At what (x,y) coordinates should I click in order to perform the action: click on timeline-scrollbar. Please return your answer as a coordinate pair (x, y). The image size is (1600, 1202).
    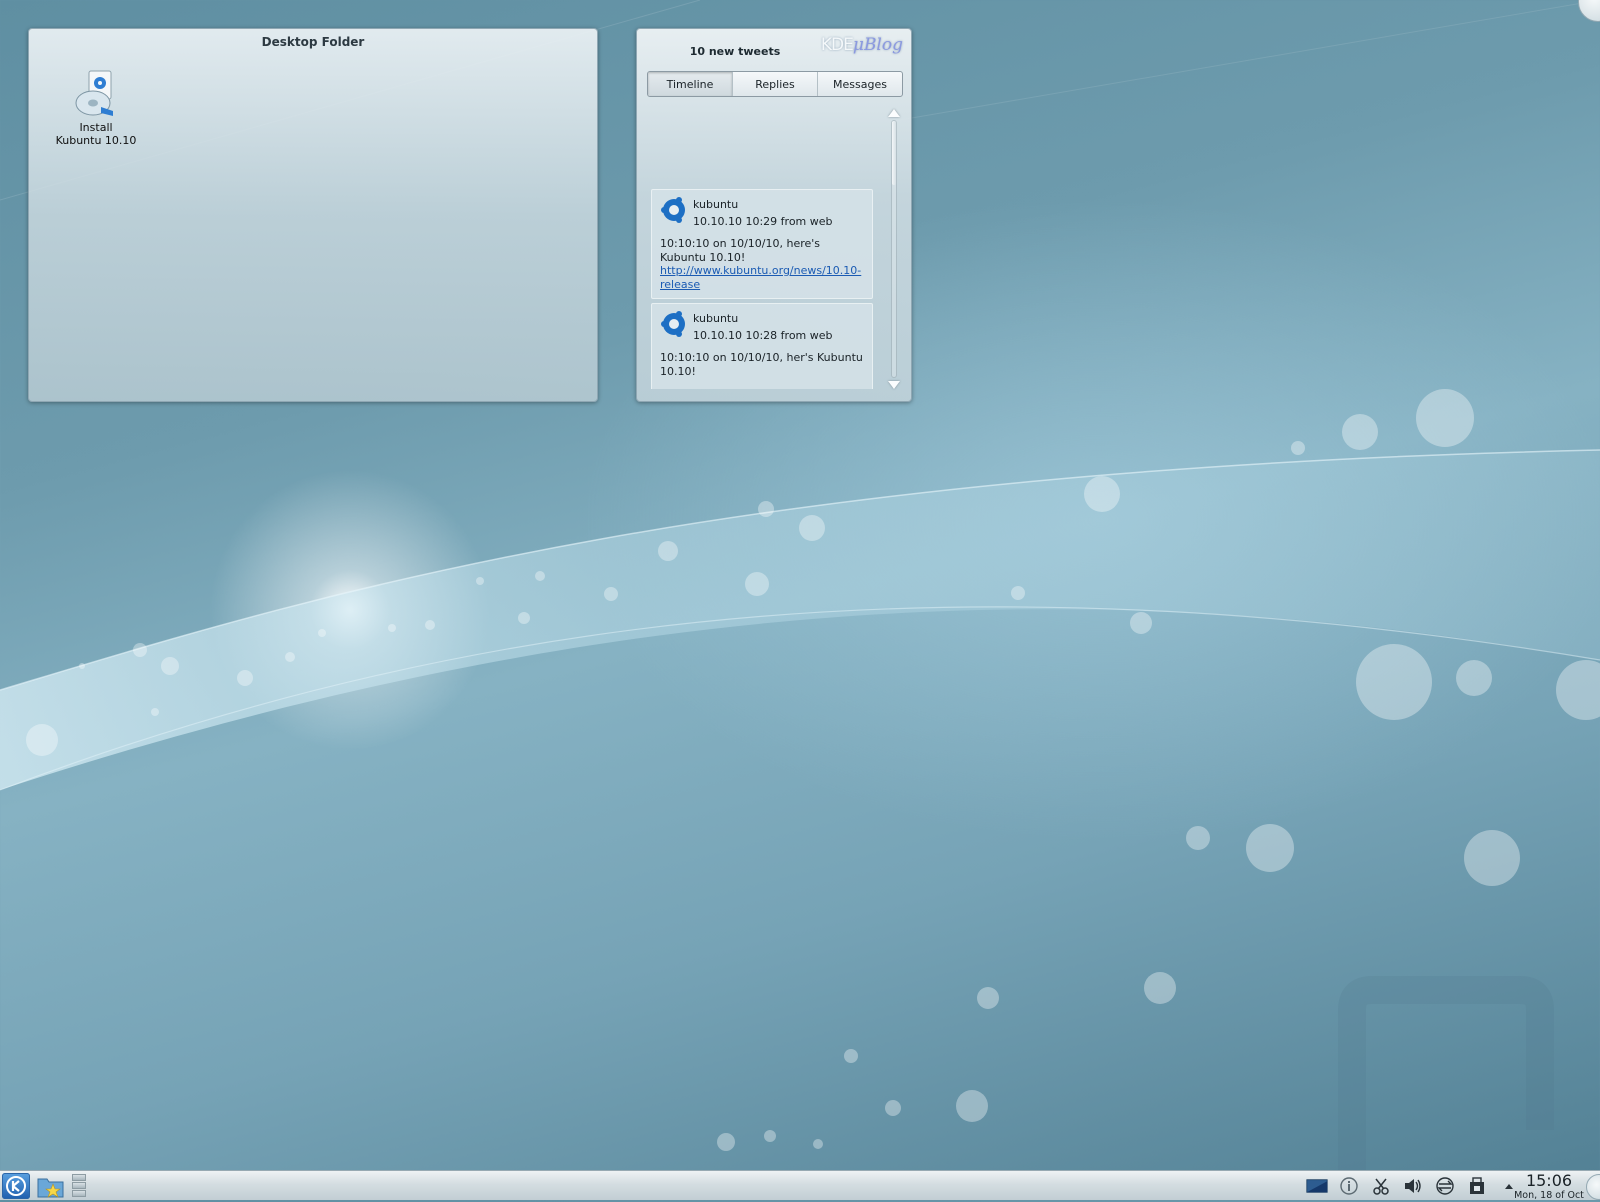
    Looking at the image, I should click on (894, 249).